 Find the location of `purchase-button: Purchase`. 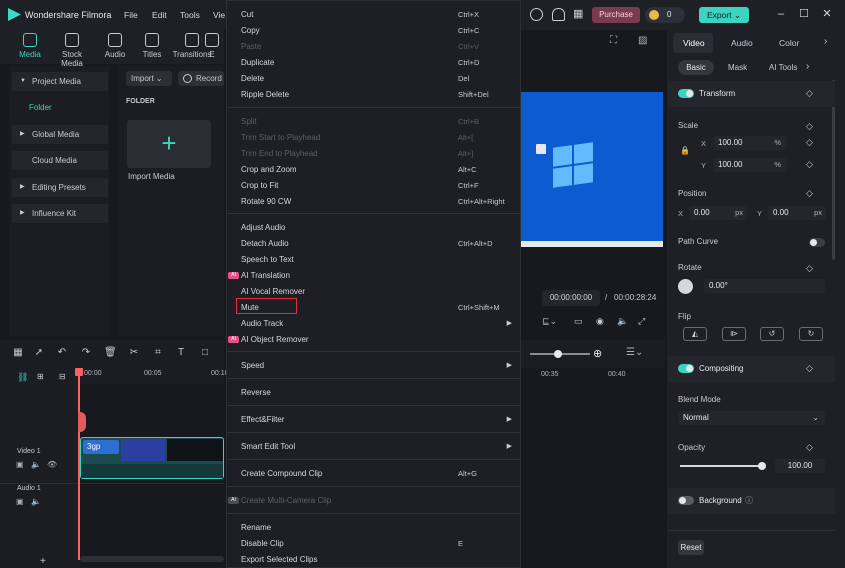

purchase-button: Purchase is located at coordinates (616, 15).